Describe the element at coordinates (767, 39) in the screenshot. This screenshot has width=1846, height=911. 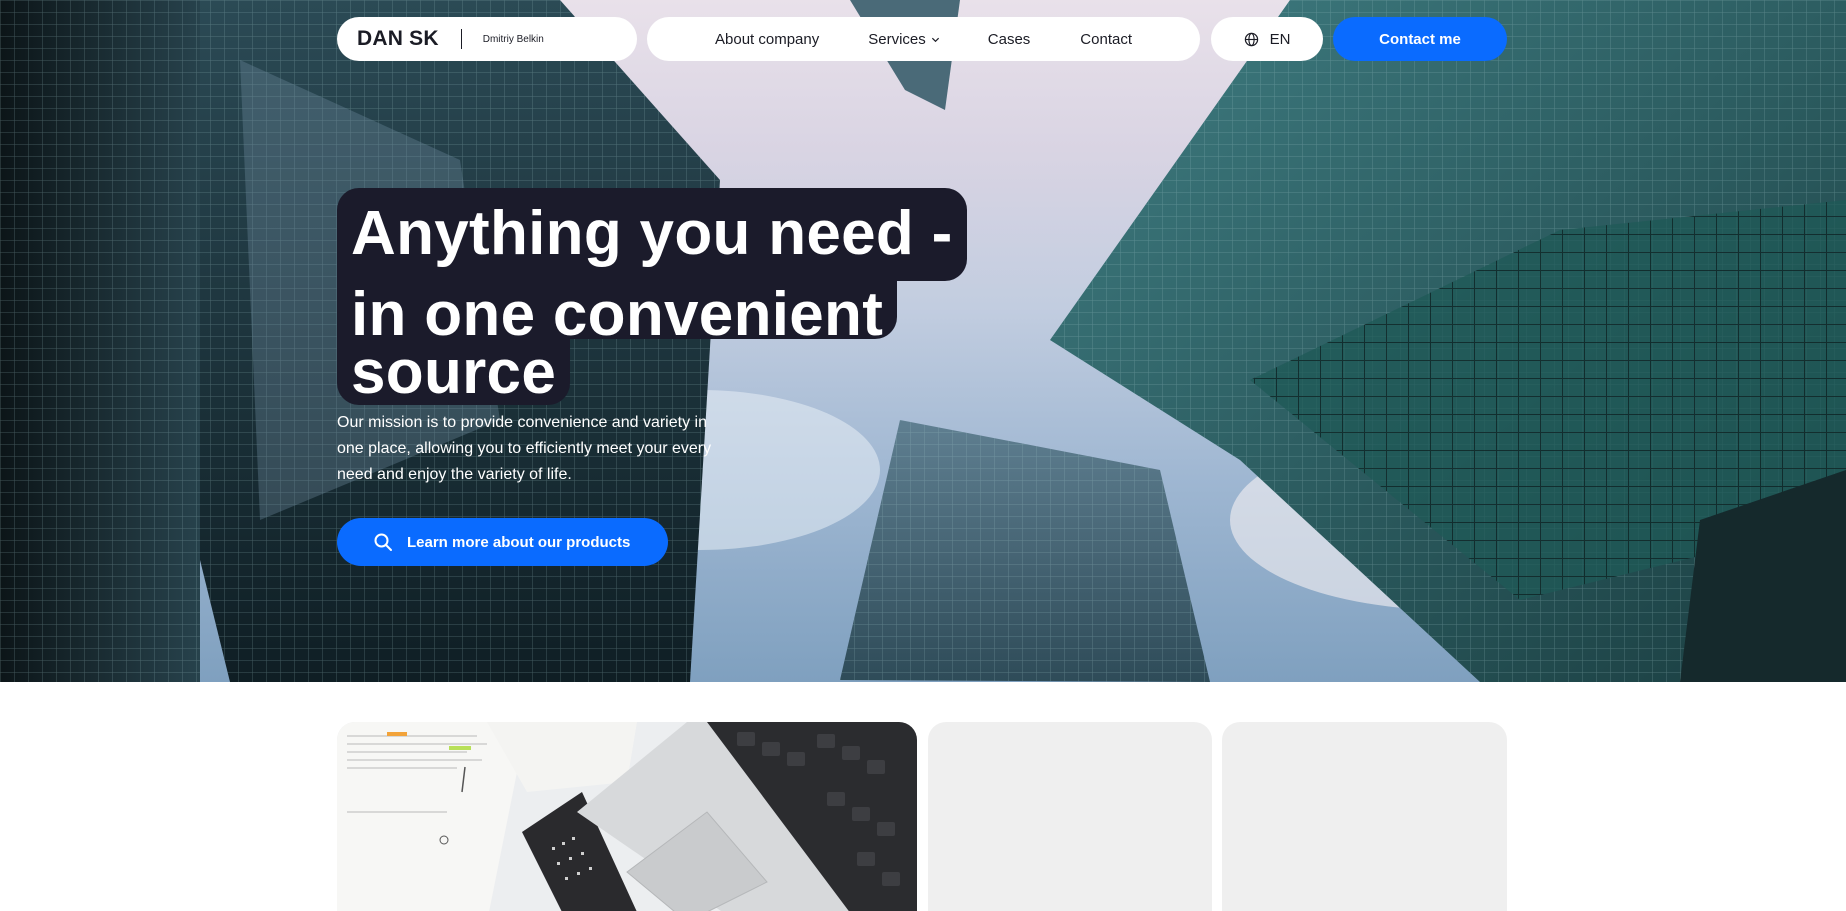
I see `nav-item-about-company: About company` at that location.